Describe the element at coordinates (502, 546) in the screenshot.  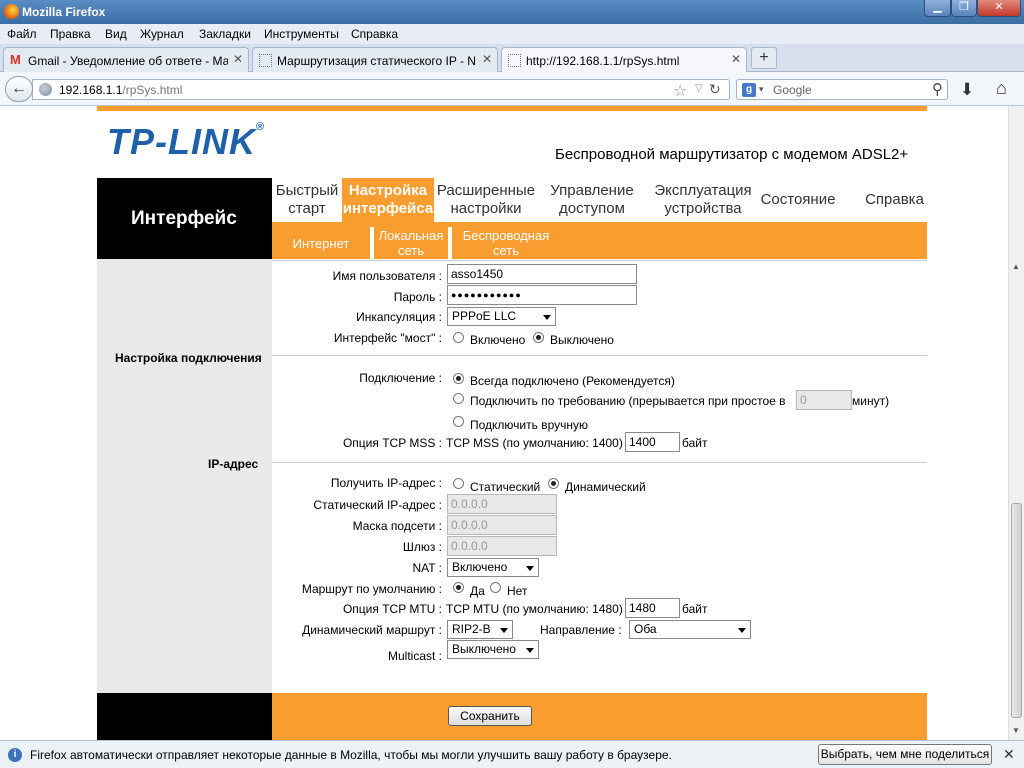
I see `gateway-input: 0.0.0.0` at that location.